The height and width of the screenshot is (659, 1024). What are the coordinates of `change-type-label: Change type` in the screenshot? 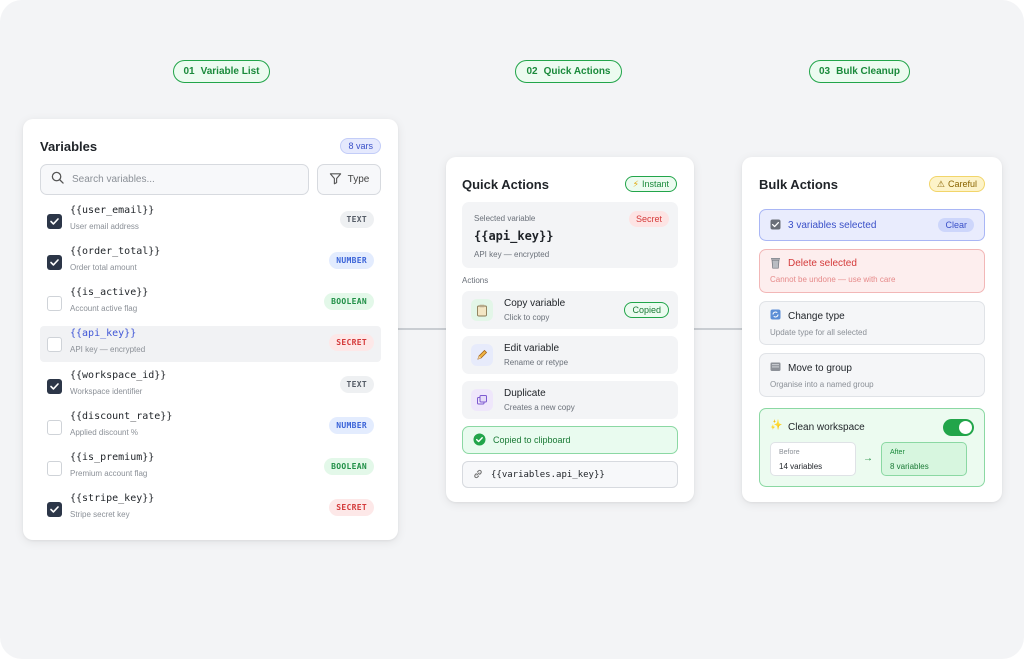 It's located at (816, 316).